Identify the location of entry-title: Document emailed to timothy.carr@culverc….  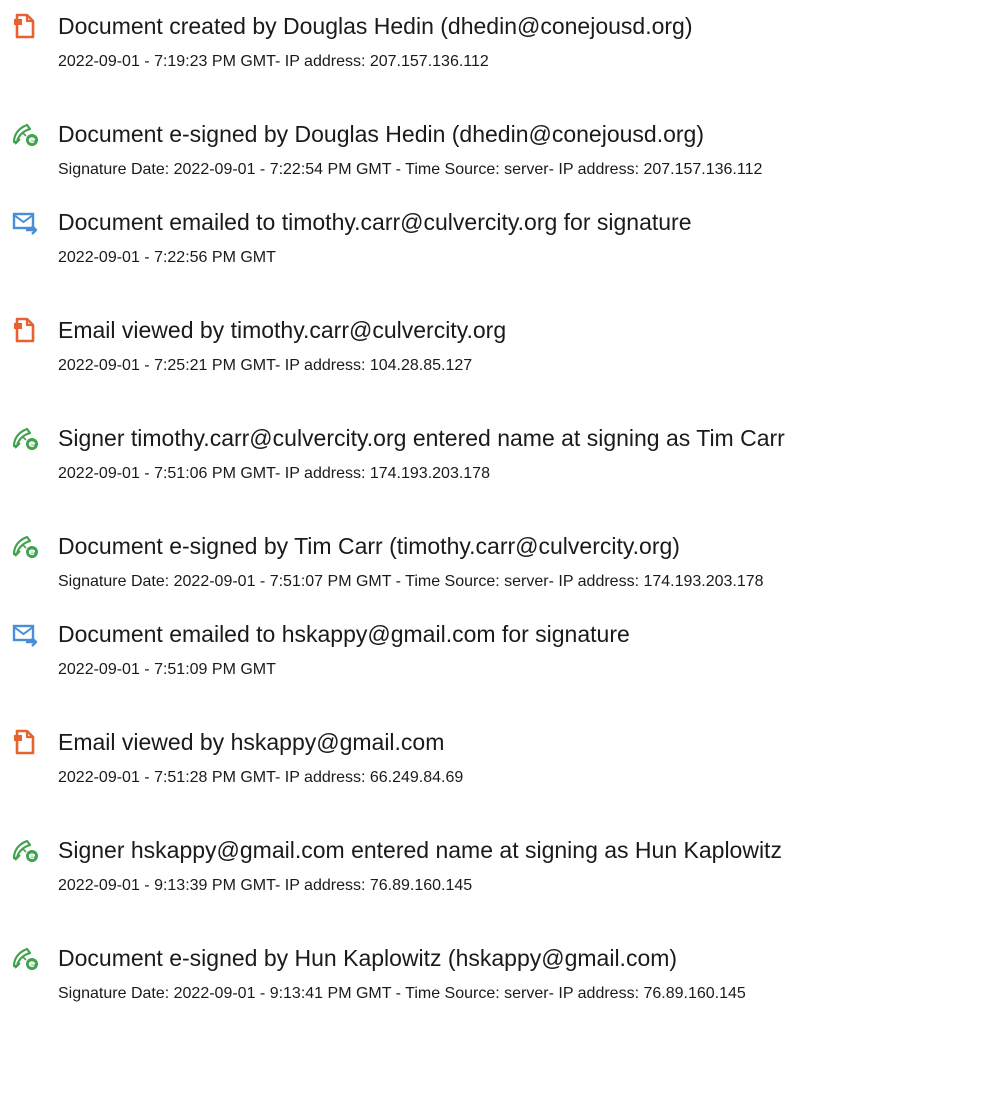
(375, 222).